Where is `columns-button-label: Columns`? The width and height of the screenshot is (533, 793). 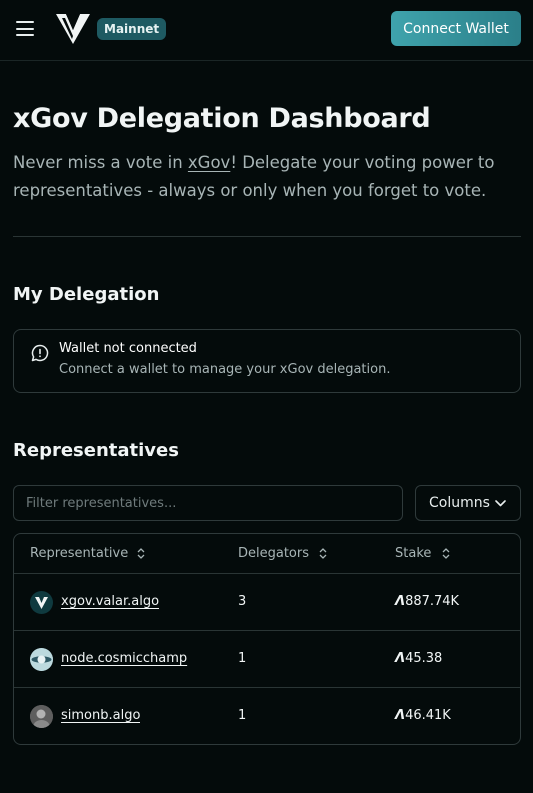
columns-button-label: Columns is located at coordinates (459, 503).